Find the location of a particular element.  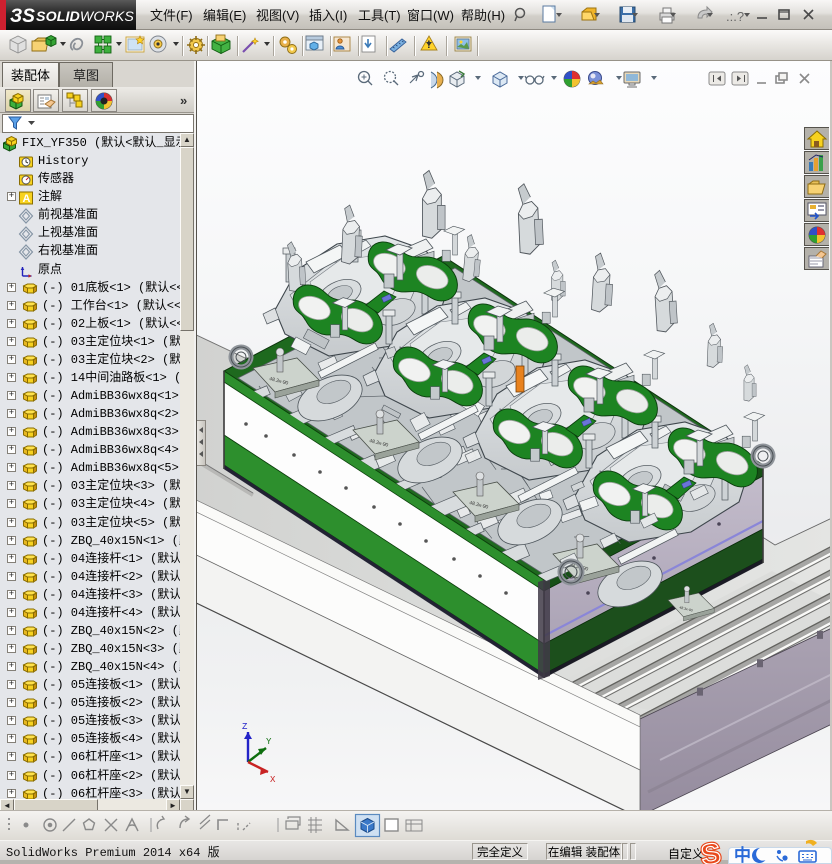

svg-text: ЗS is located at coordinates (22, 16).